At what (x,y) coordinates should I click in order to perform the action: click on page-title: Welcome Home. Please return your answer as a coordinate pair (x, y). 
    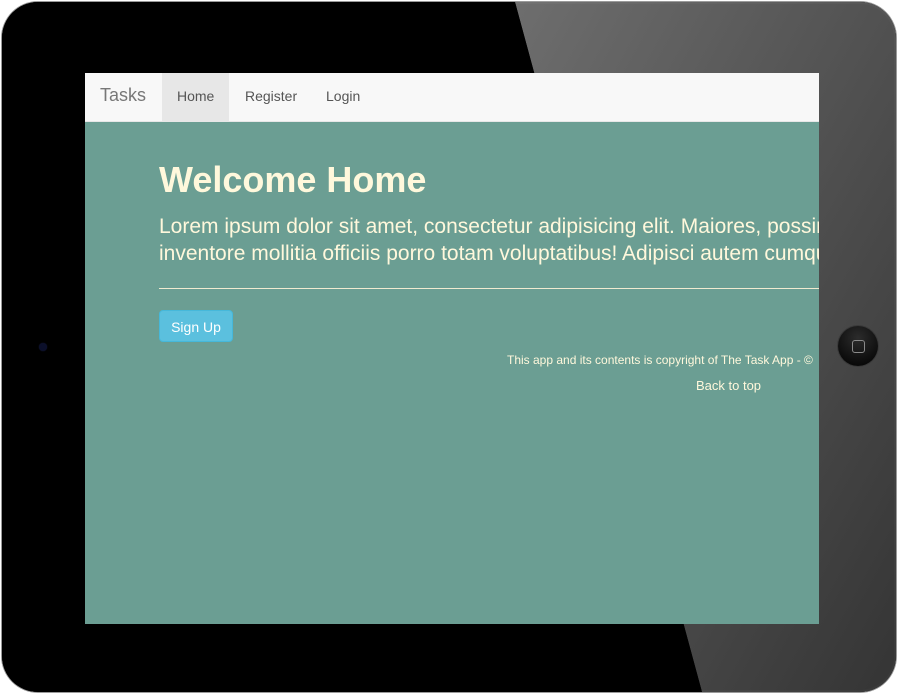
    Looking at the image, I should click on (293, 179).